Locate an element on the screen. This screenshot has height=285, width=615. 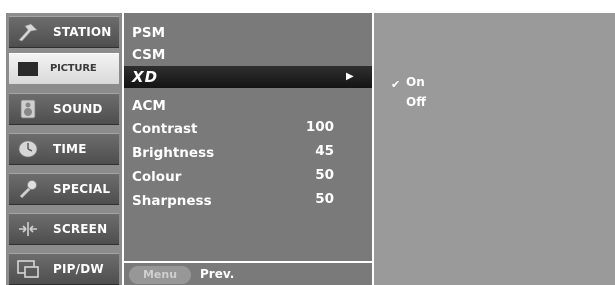
menu-item-csm: CSM is located at coordinates (148, 55).